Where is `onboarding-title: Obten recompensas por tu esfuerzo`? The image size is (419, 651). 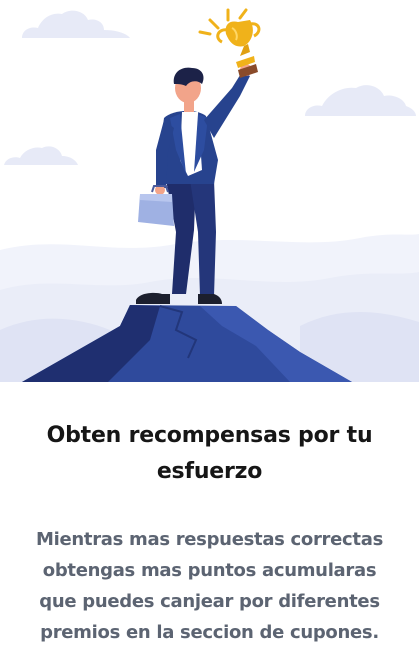
onboarding-title: Obten recompensas por tu esfuerzo is located at coordinates (209, 454).